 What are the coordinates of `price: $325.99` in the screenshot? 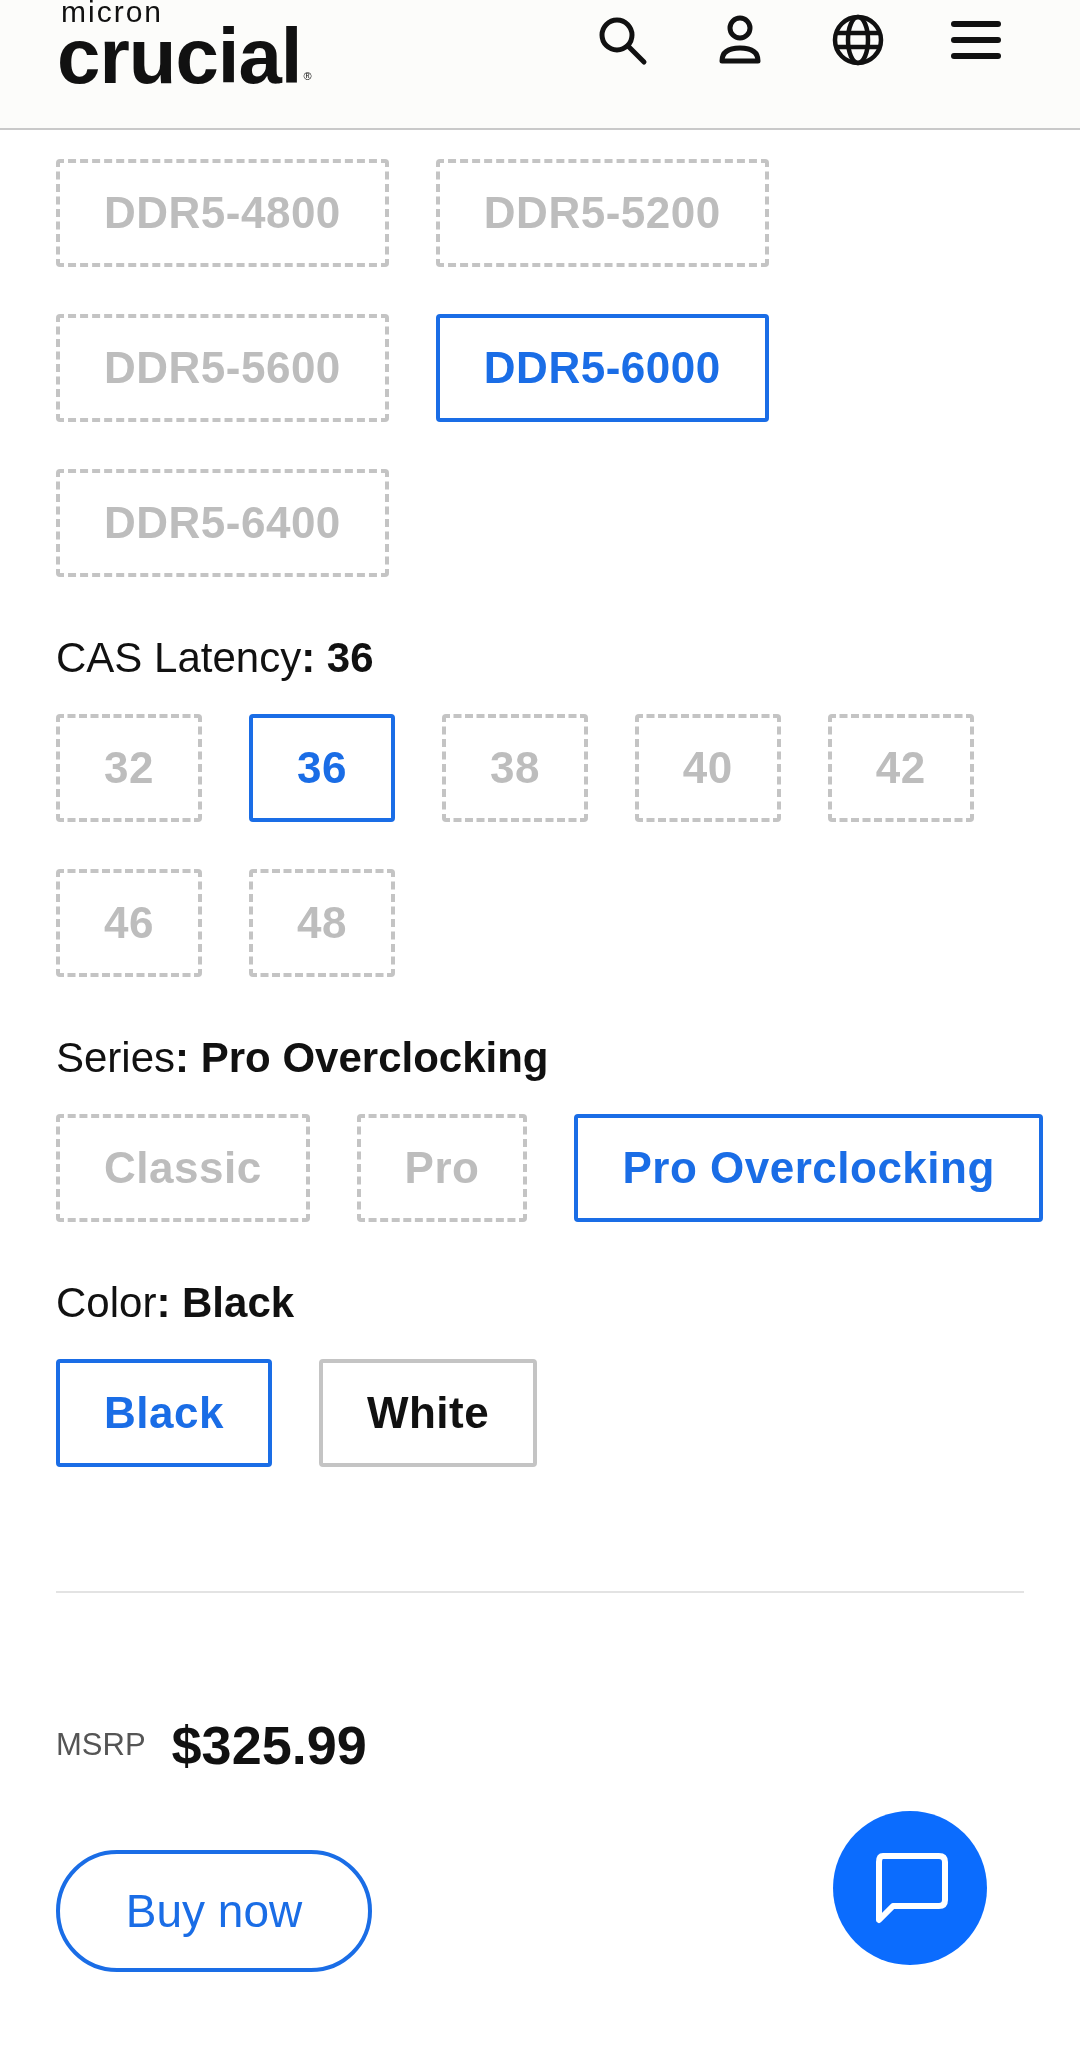 It's located at (269, 1745).